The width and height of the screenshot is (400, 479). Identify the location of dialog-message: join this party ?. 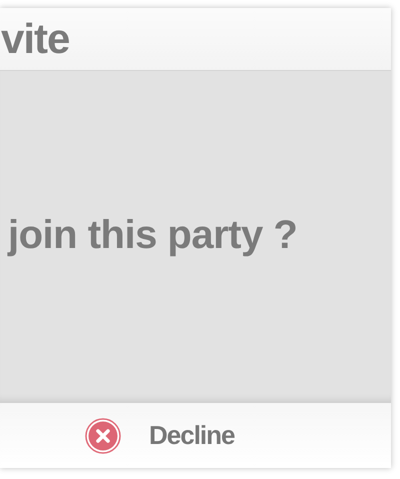
(153, 235).